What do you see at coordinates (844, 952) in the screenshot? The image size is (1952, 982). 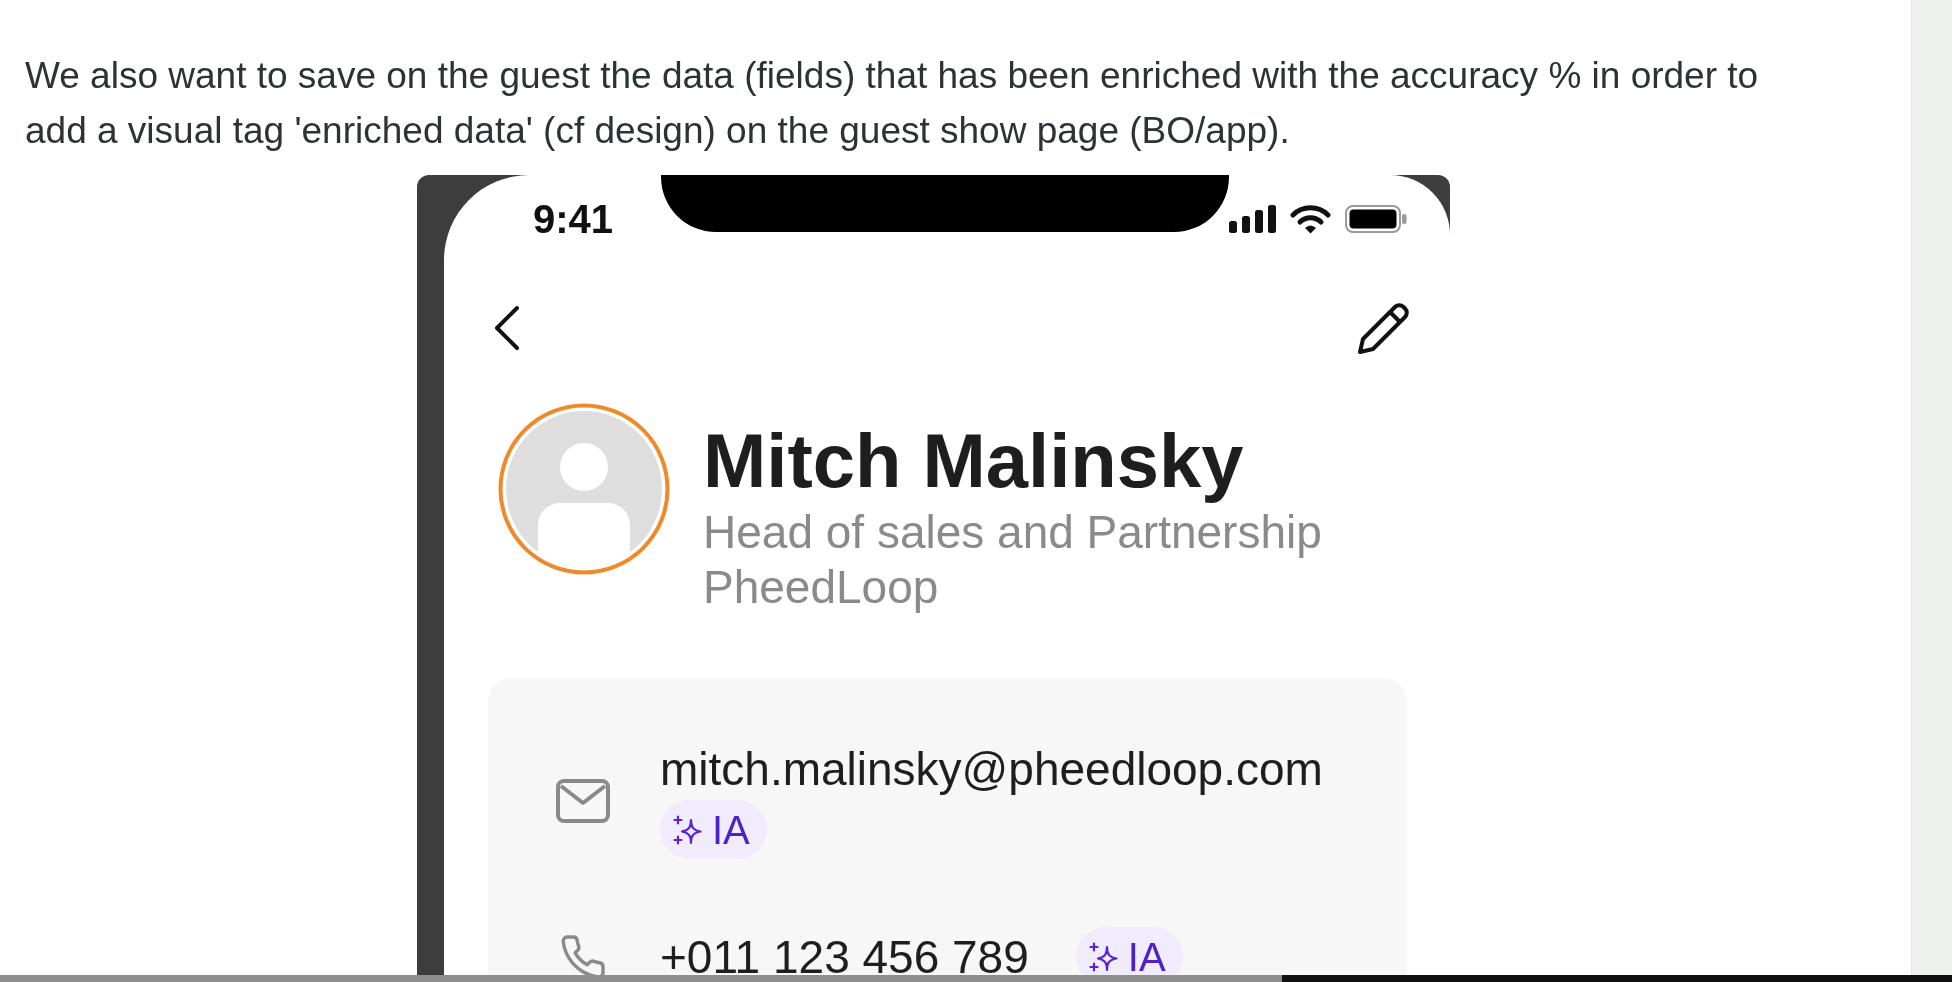 I see `phone-number: +011 123 456 789` at bounding box center [844, 952].